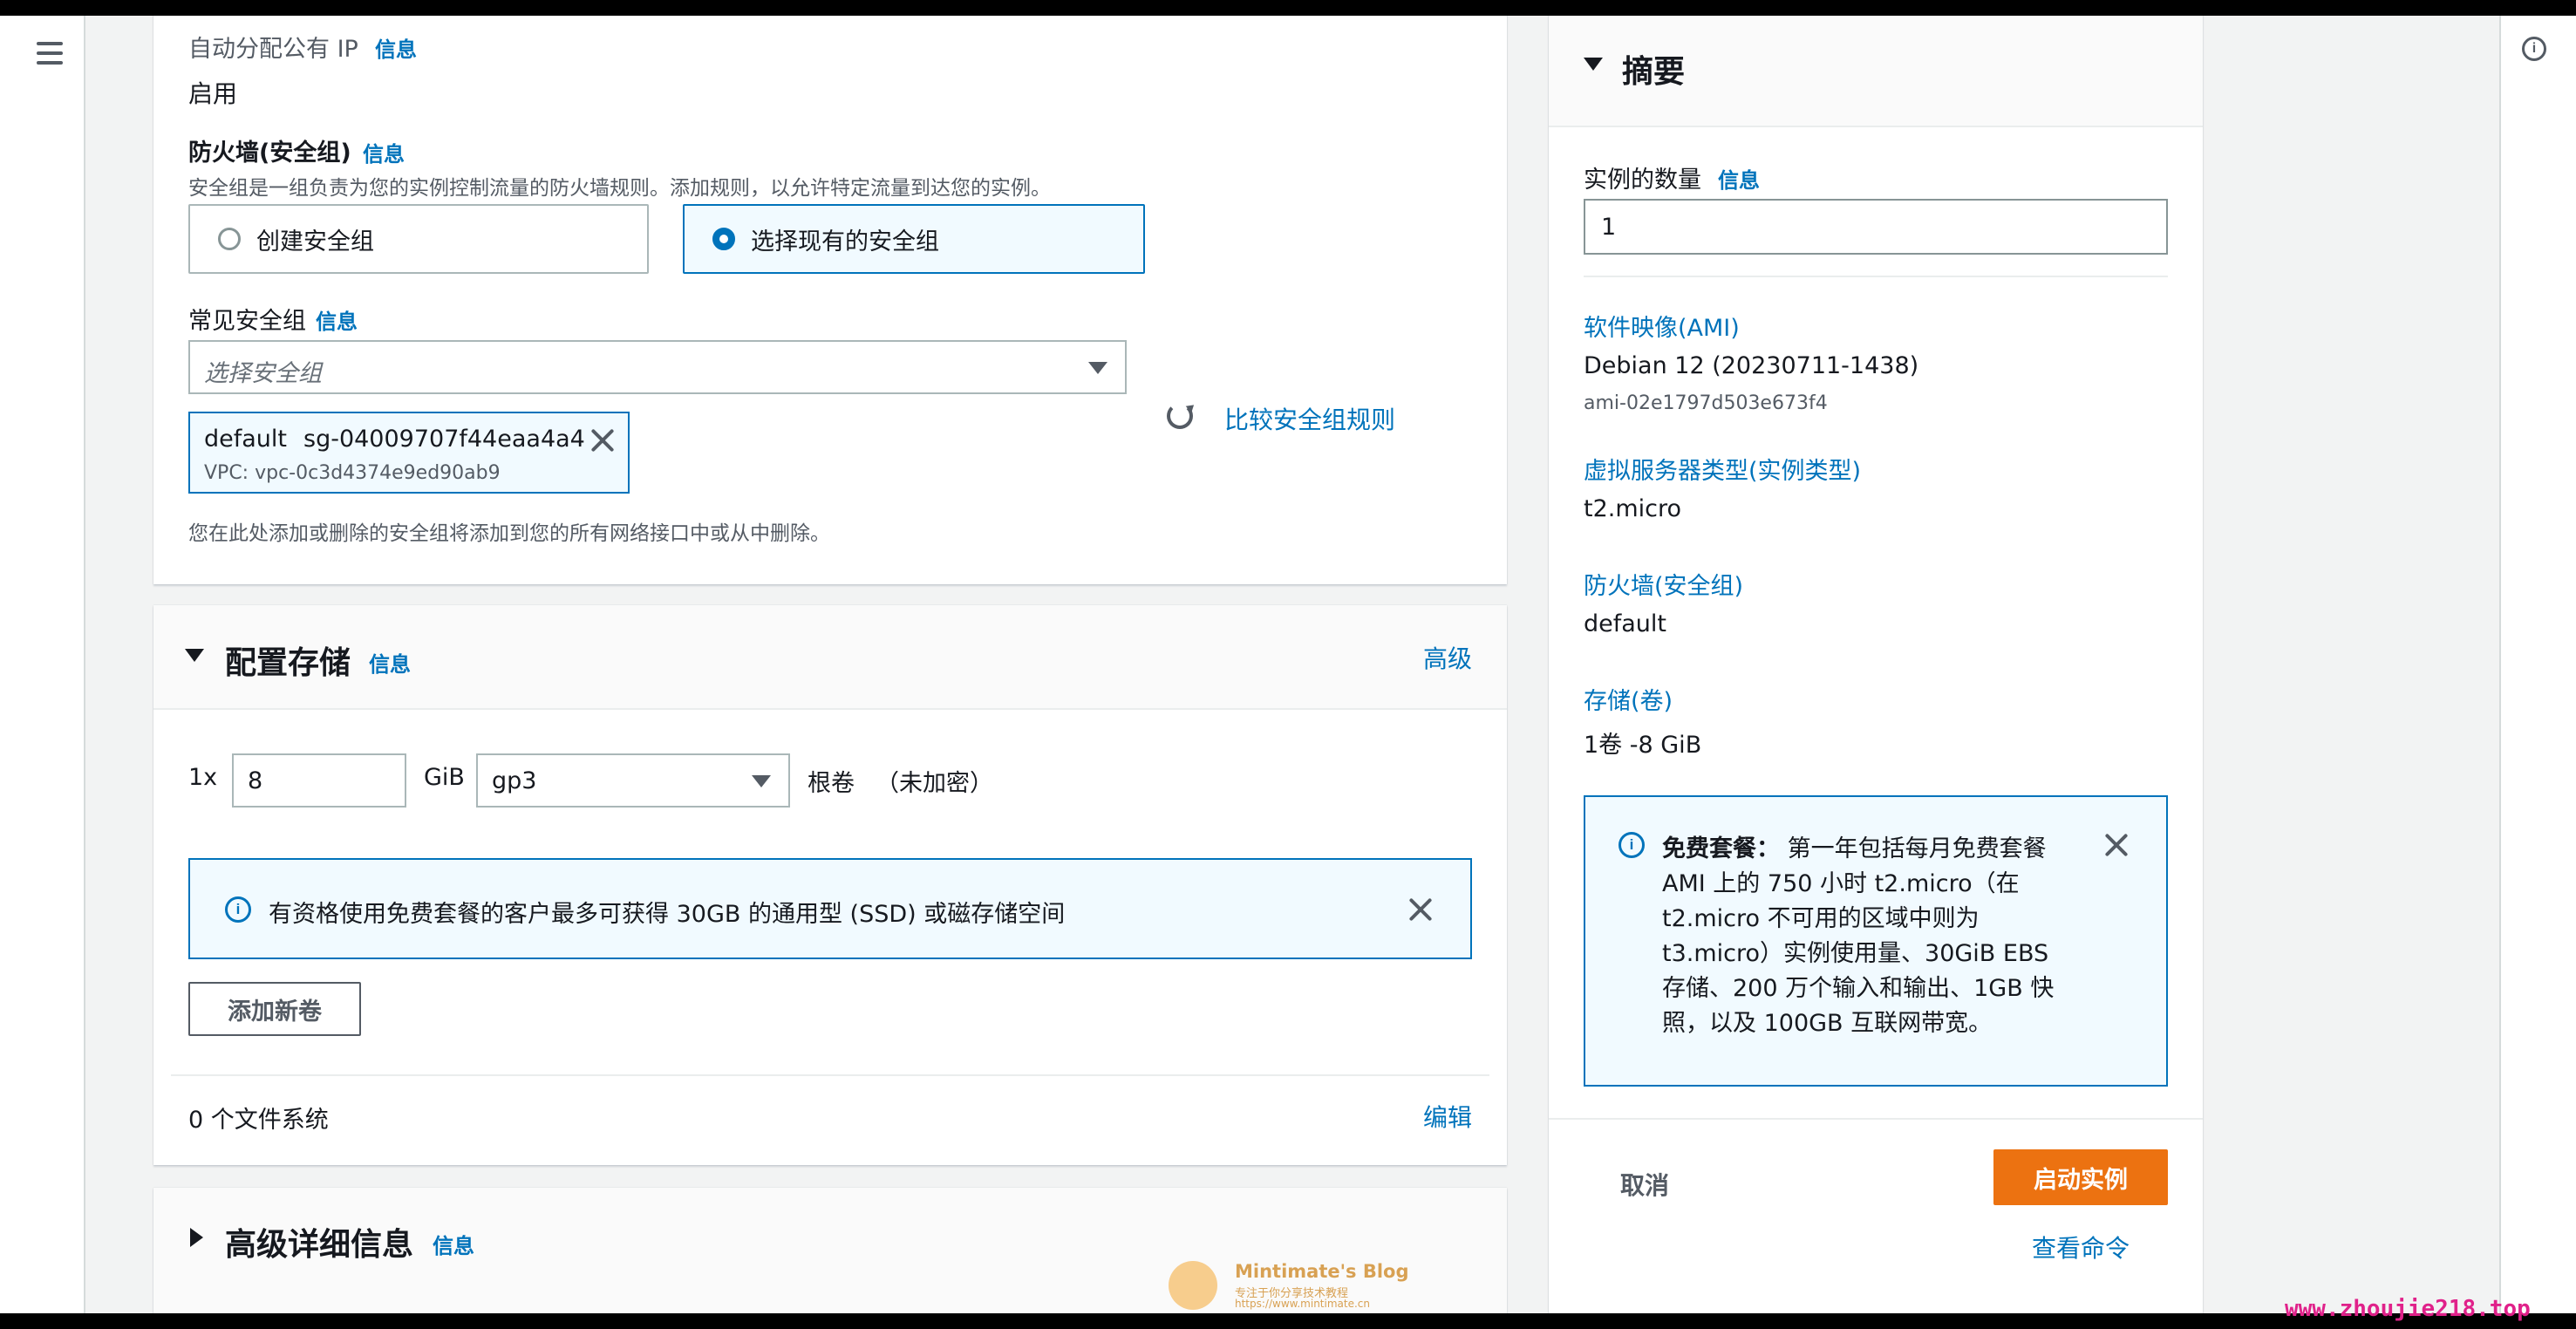 The image size is (2576, 1329). I want to click on dismiss-alert-close-icon, so click(1420, 909).